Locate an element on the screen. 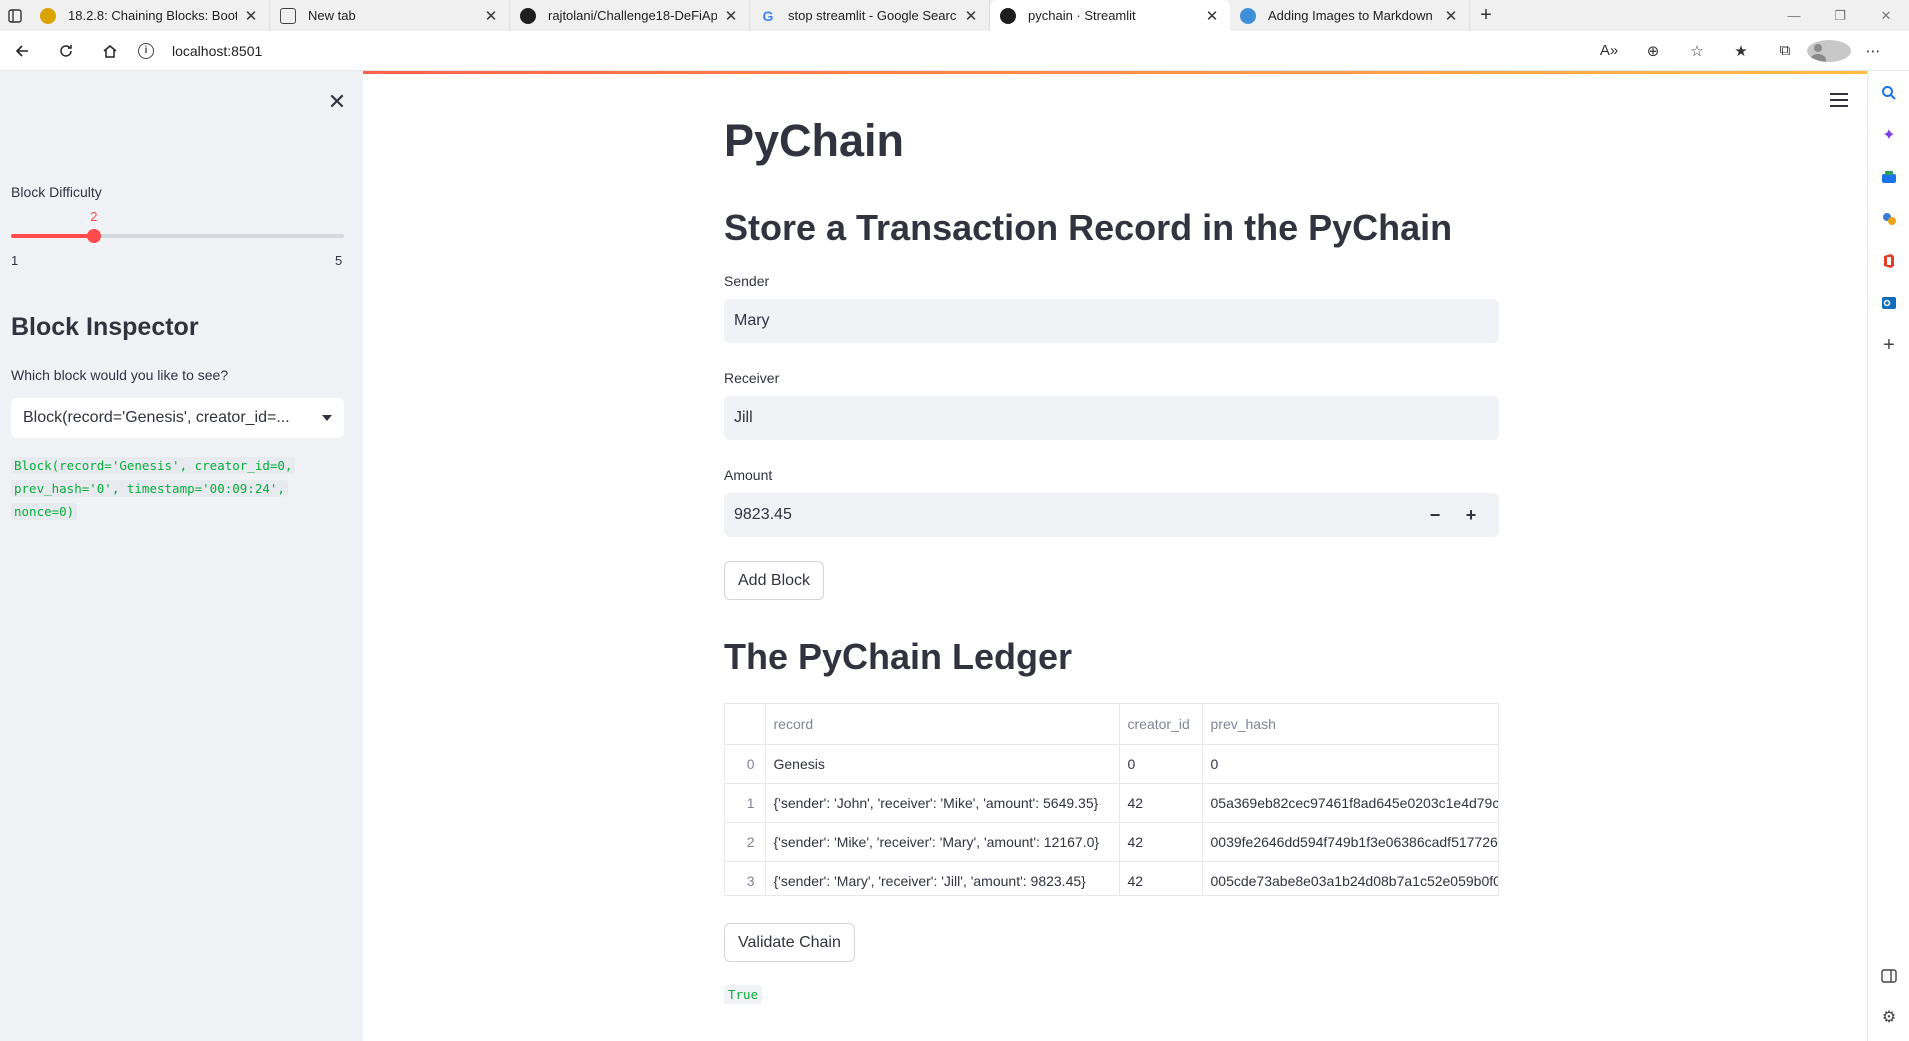 This screenshot has width=1909, height=1041. zoom-icon: ⊕ is located at coordinates (1653, 51).